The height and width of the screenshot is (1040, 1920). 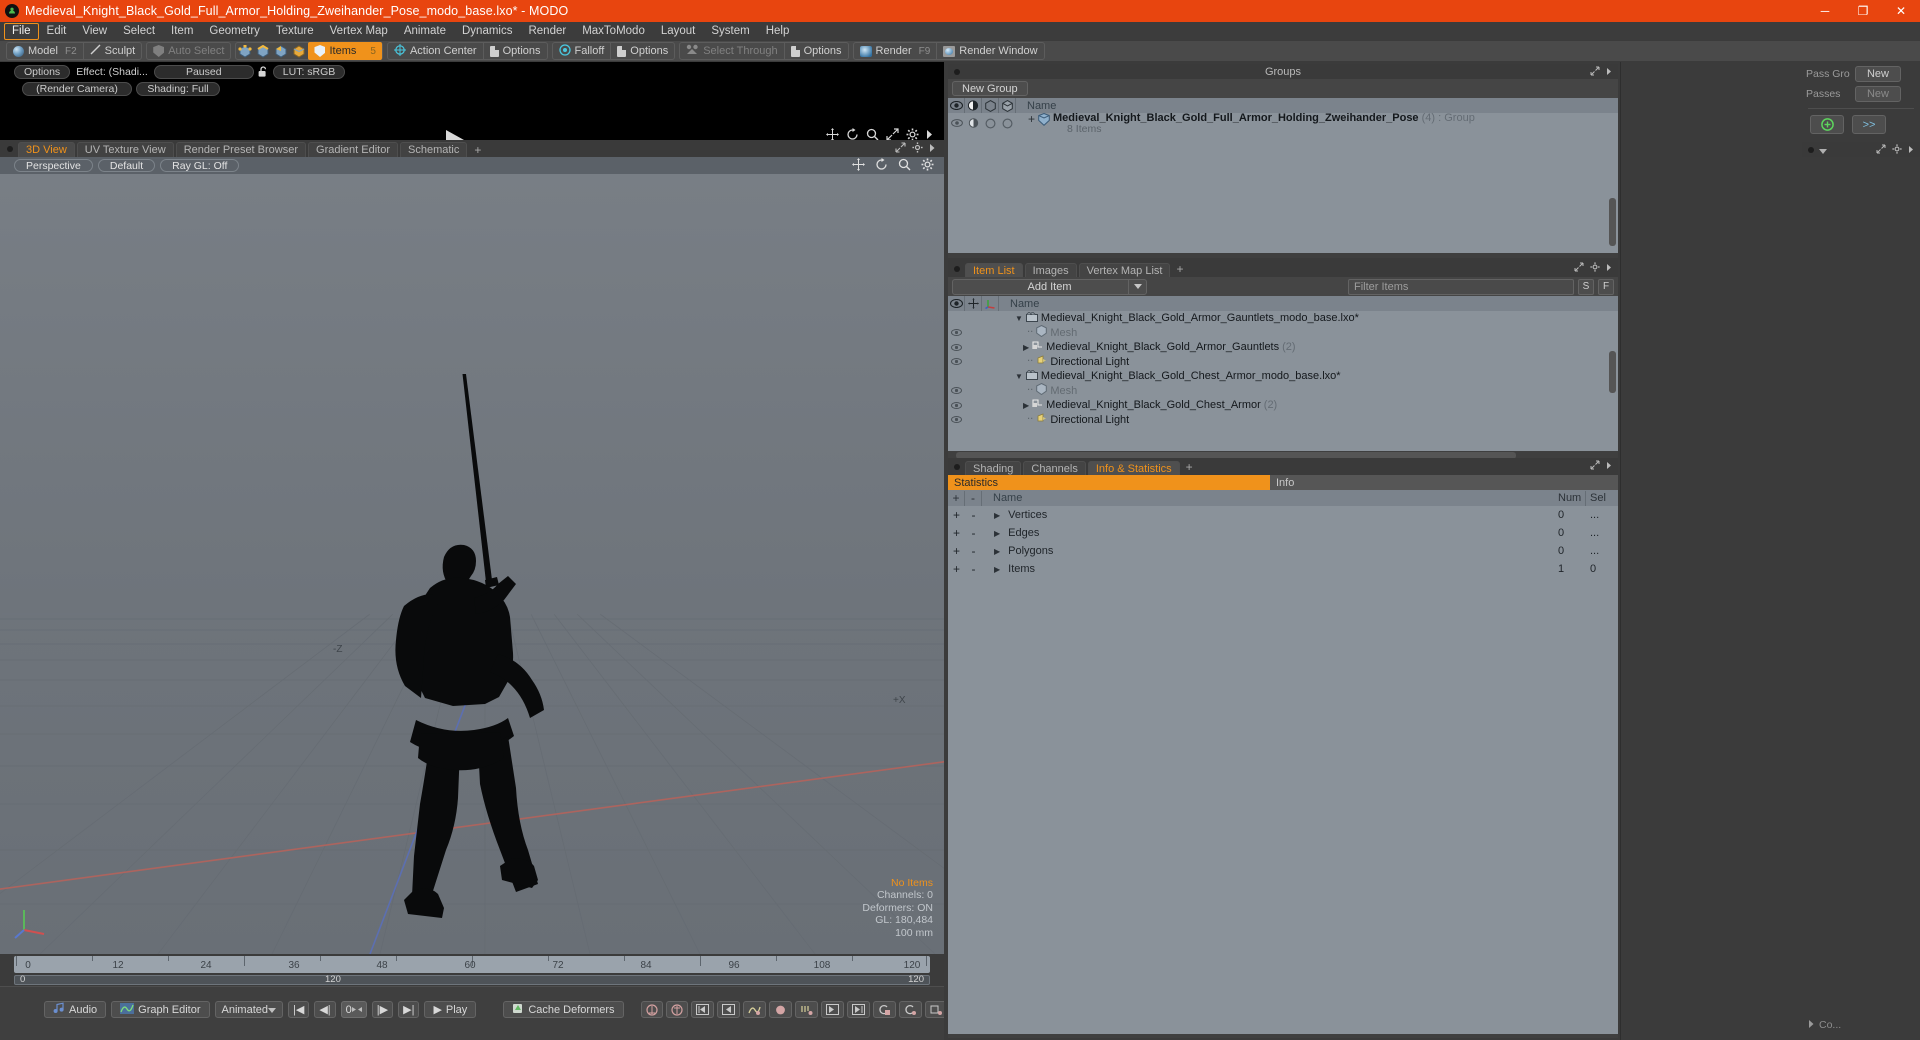 I want to click on select-column-icon, so click(x=1007, y=105).